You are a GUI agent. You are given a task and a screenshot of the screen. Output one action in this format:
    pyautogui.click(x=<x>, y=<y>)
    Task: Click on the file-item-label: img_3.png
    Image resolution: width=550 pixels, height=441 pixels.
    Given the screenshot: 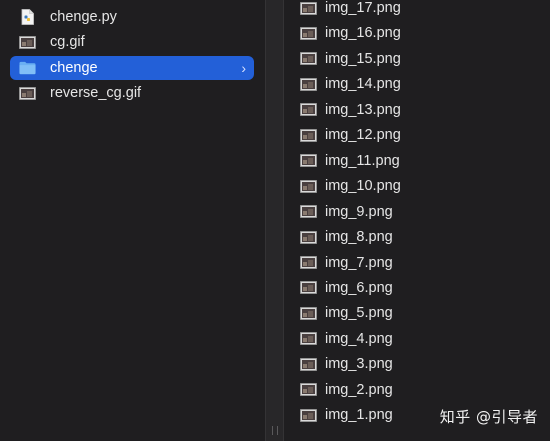 What is the action you would take?
    pyautogui.click(x=359, y=364)
    